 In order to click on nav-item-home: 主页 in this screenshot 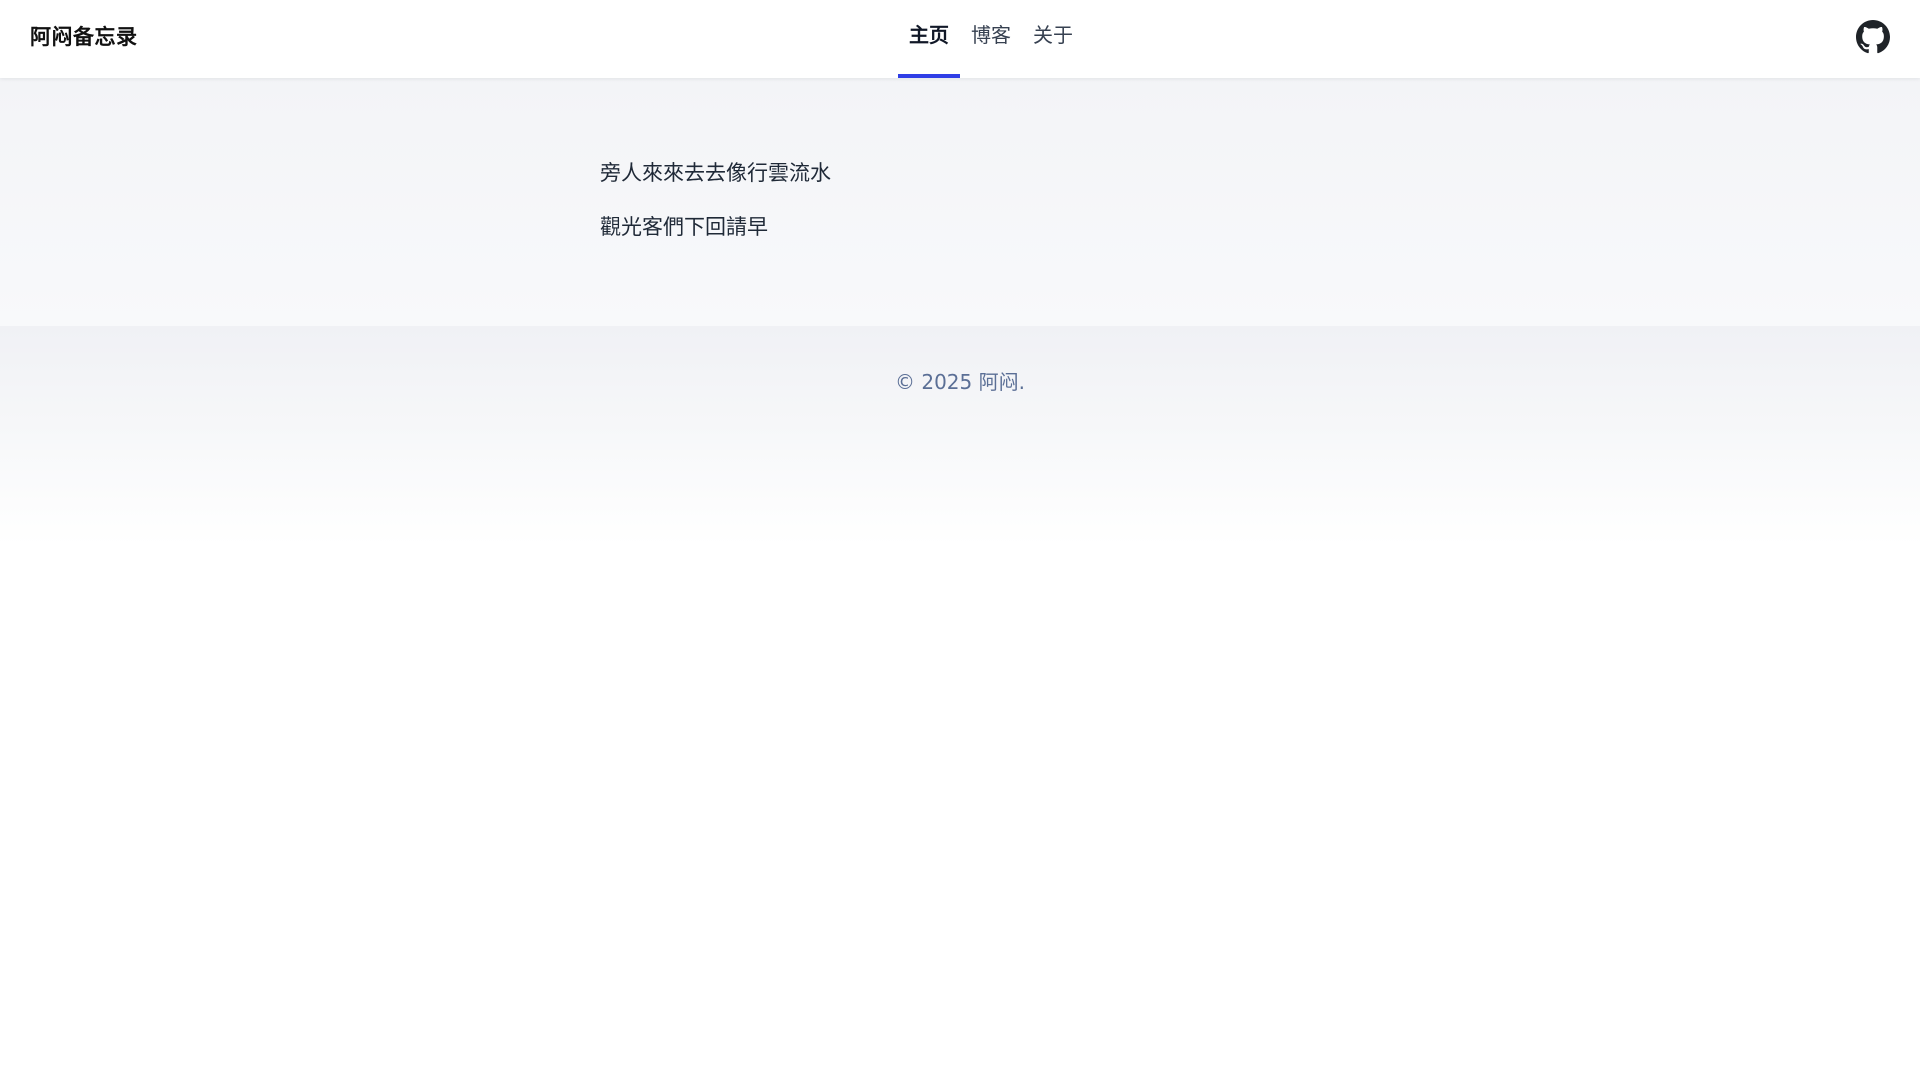, I will do `click(929, 39)`.